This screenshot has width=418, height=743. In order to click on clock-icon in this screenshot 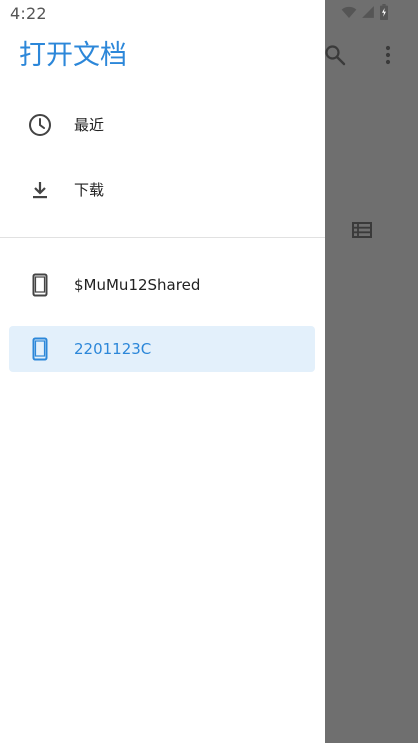, I will do `click(40, 125)`.